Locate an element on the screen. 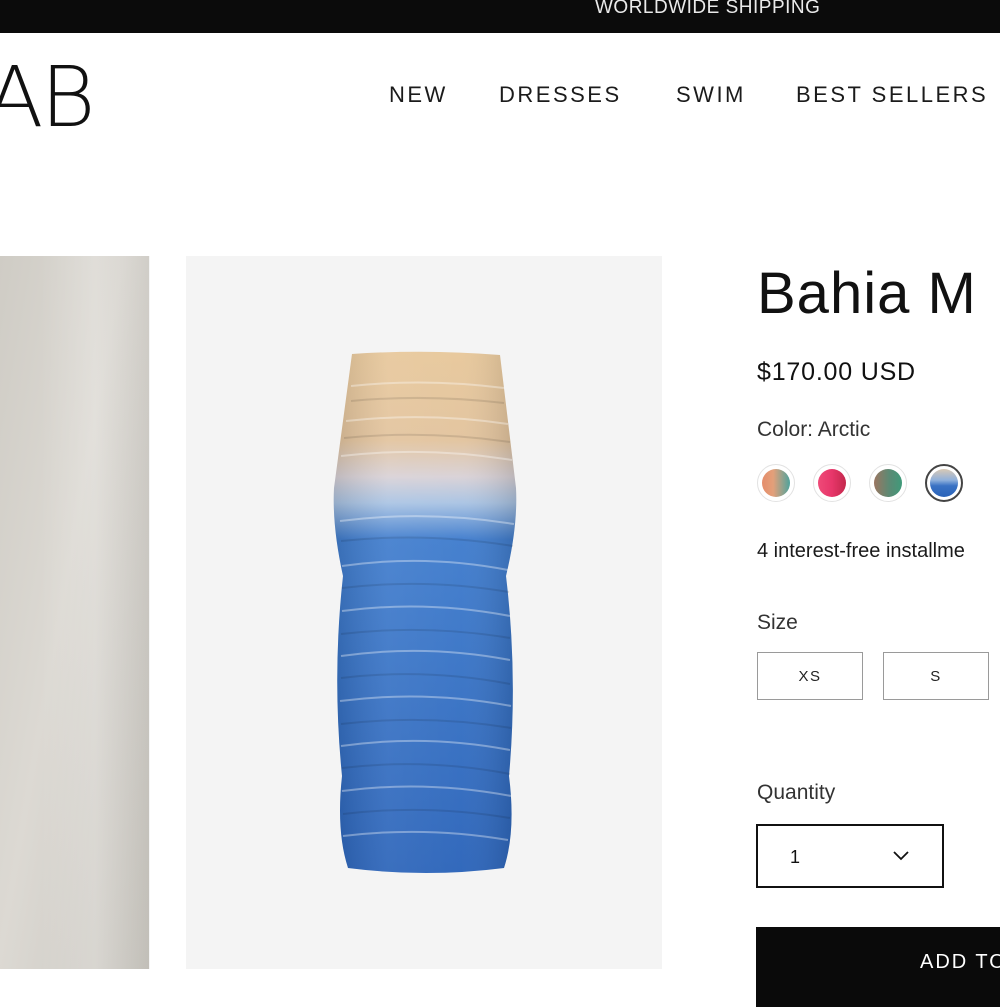 The image size is (1000, 1007). swatch-coral-green is located at coordinates (776, 483).